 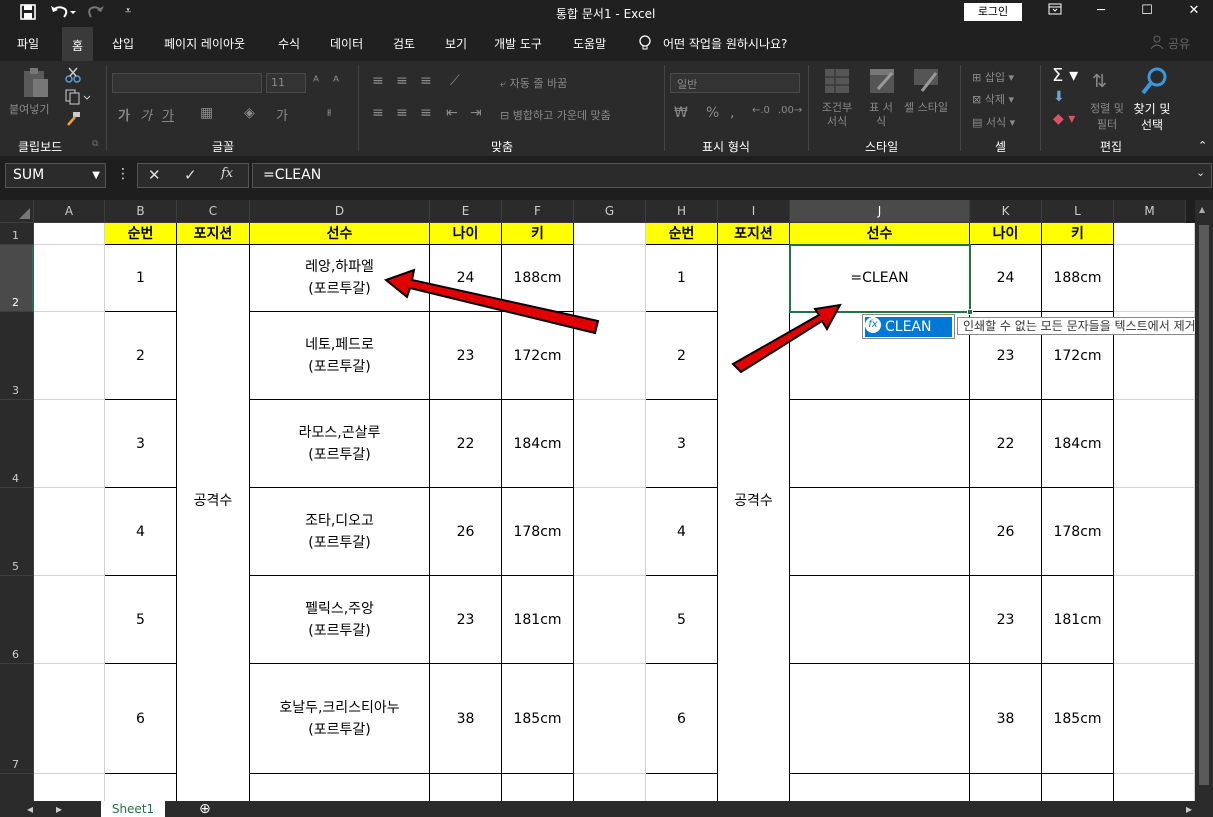 I want to click on fill-color-icon: ◈, so click(x=249, y=113).